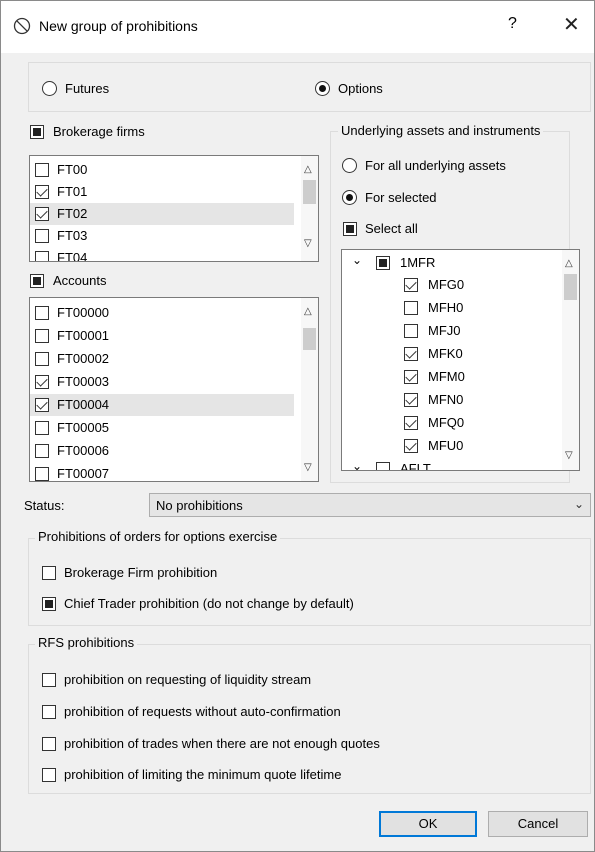  Describe the element at coordinates (350, 229) in the screenshot. I see `select-all-checkbox` at that location.